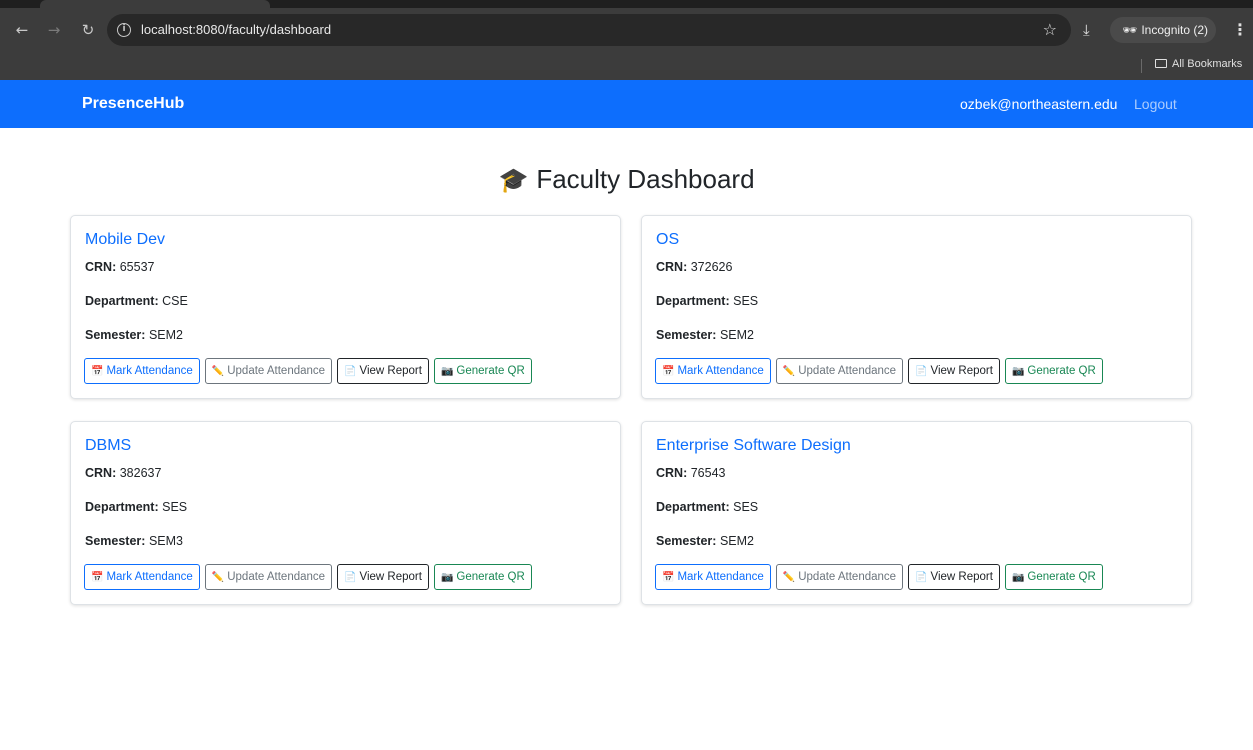 The width and height of the screenshot is (1253, 750). I want to click on user-email: ozbek@northeastern.edu, so click(1039, 104).